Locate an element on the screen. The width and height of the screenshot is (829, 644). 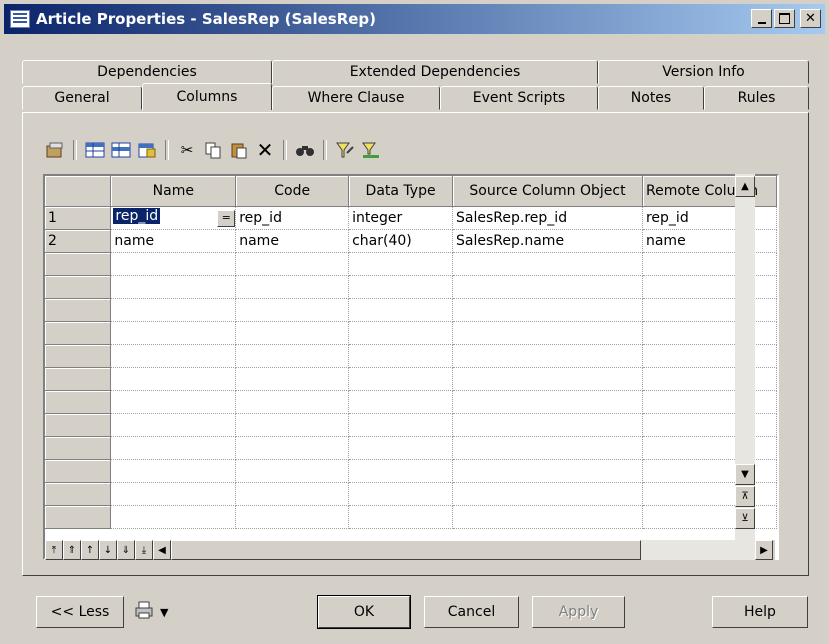
scroll-down-button: ▼ is located at coordinates (745, 474).